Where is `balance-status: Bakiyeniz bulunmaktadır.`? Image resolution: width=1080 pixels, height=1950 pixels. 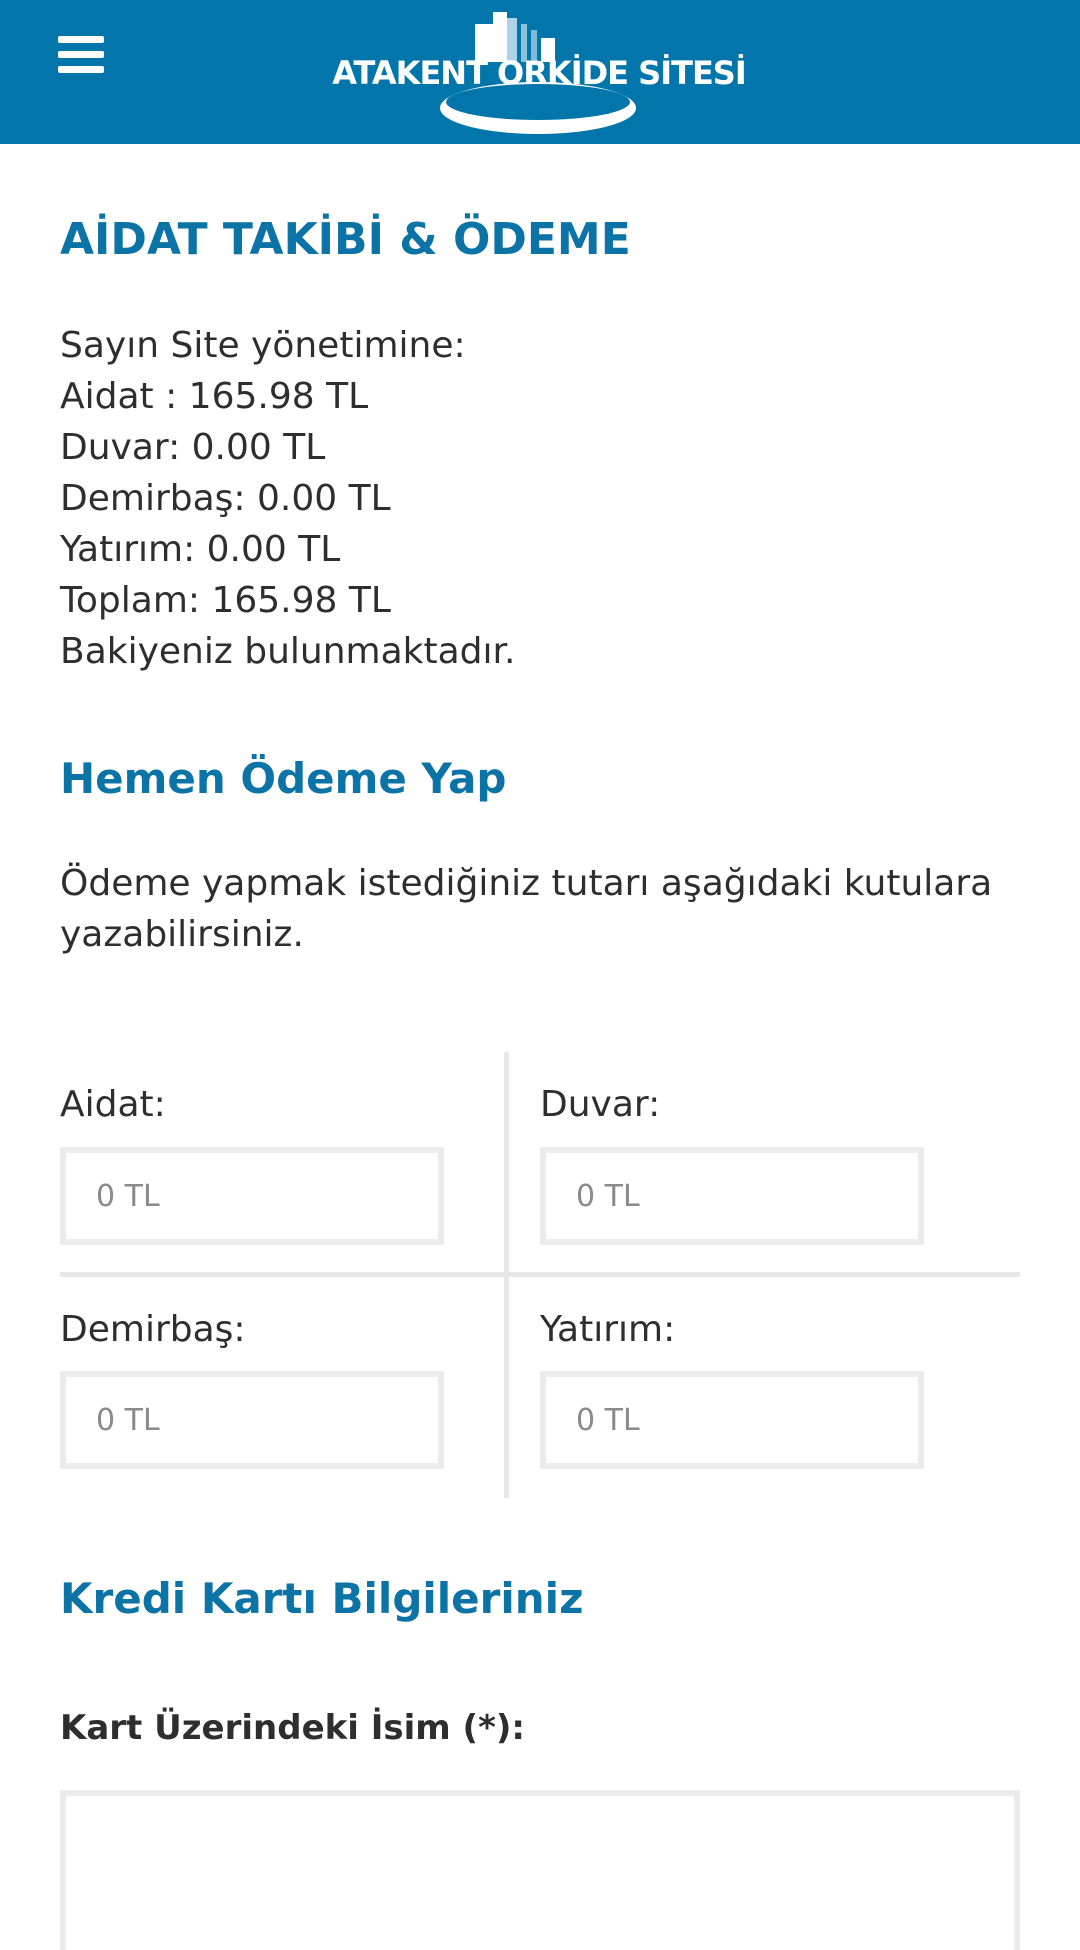
balance-status: Bakiyeniz bulunmaktadır. is located at coordinates (288, 651).